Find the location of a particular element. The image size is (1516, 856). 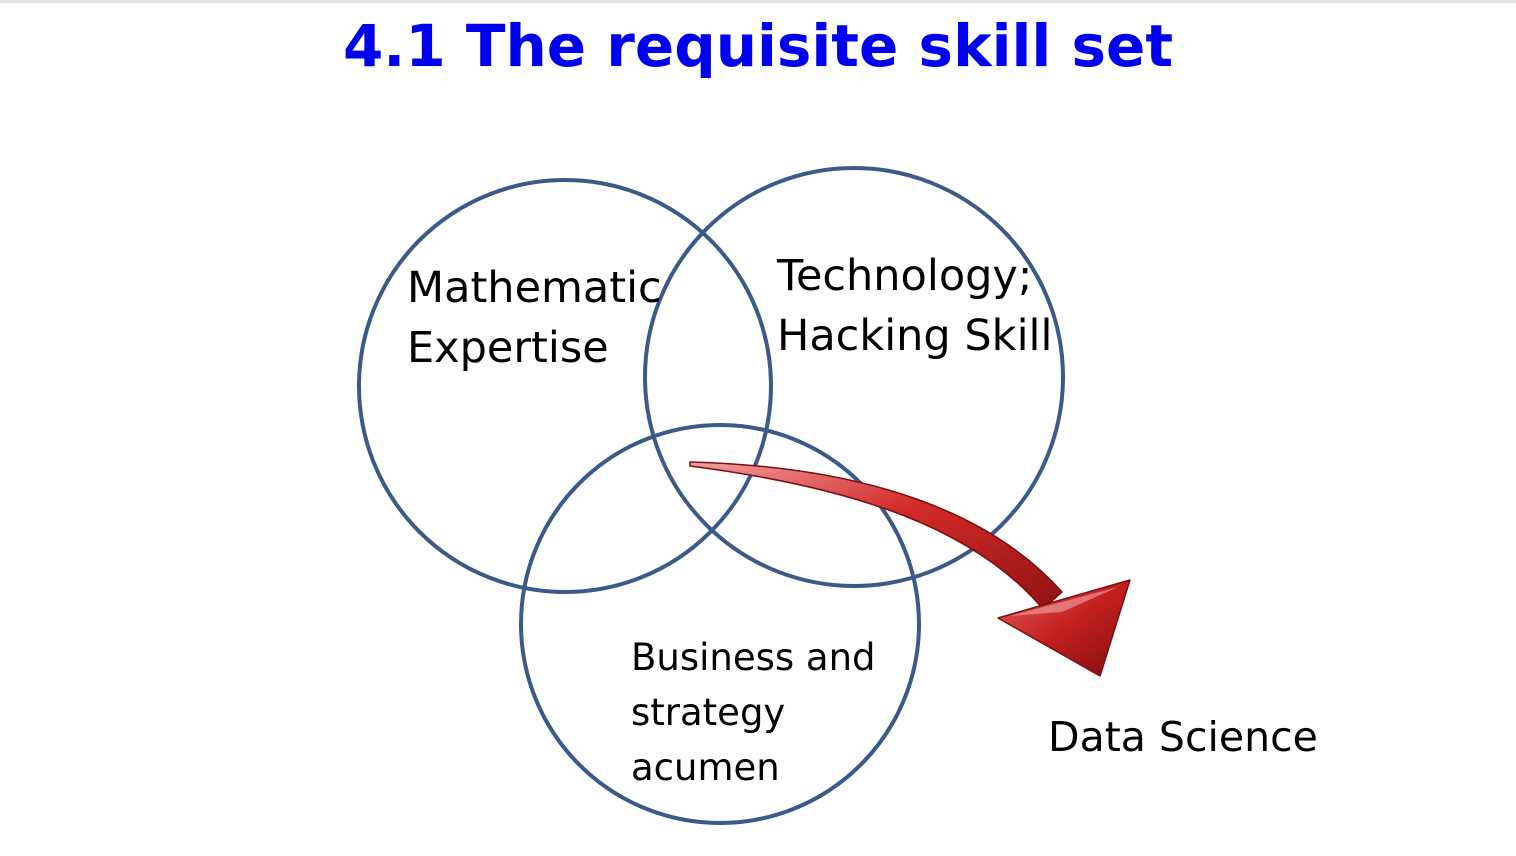

label-data-science: Data Science is located at coordinates (1183, 737).